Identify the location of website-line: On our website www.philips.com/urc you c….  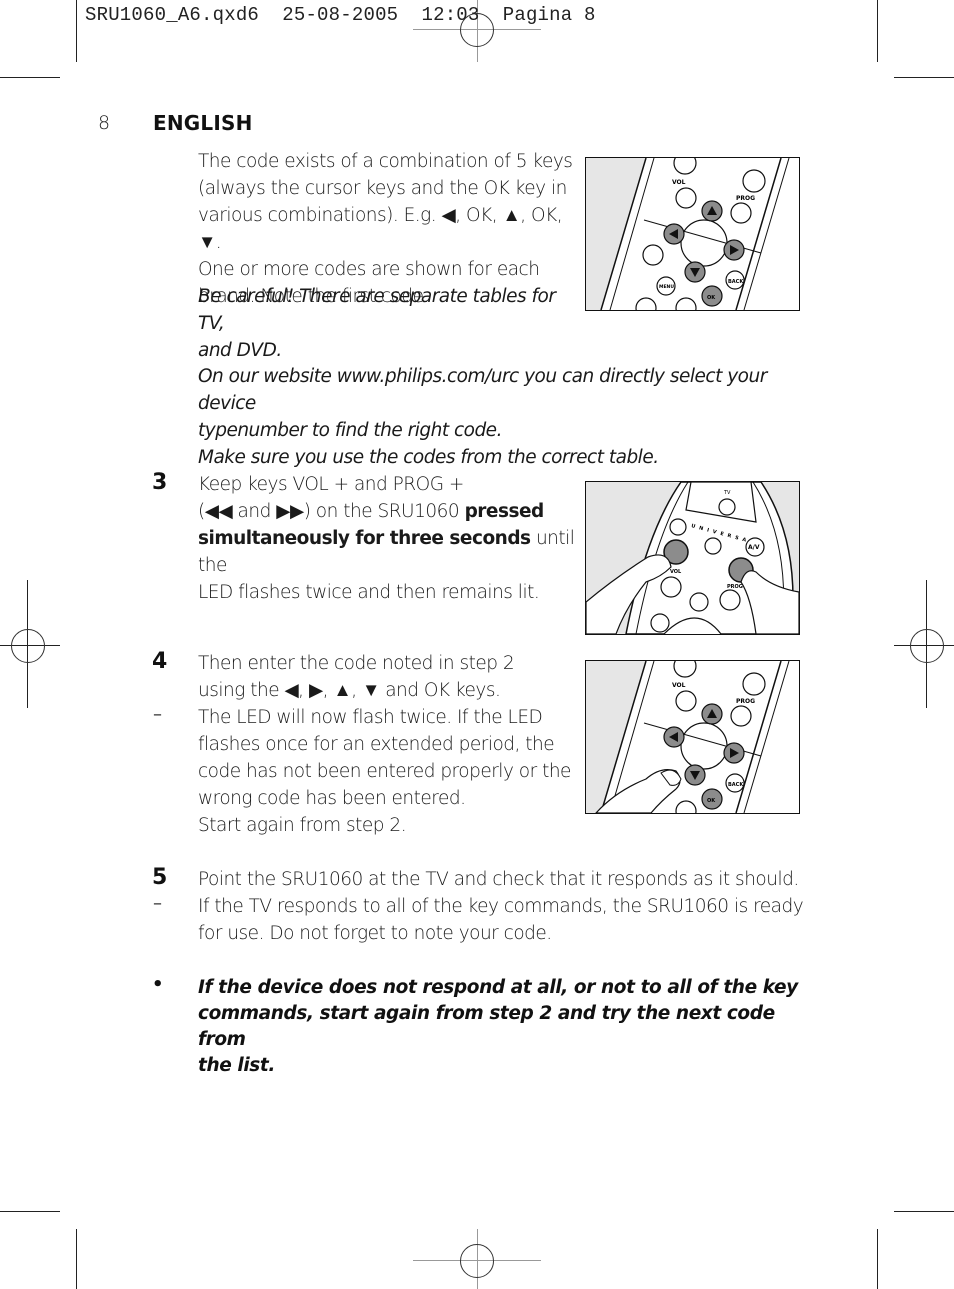
(482, 390).